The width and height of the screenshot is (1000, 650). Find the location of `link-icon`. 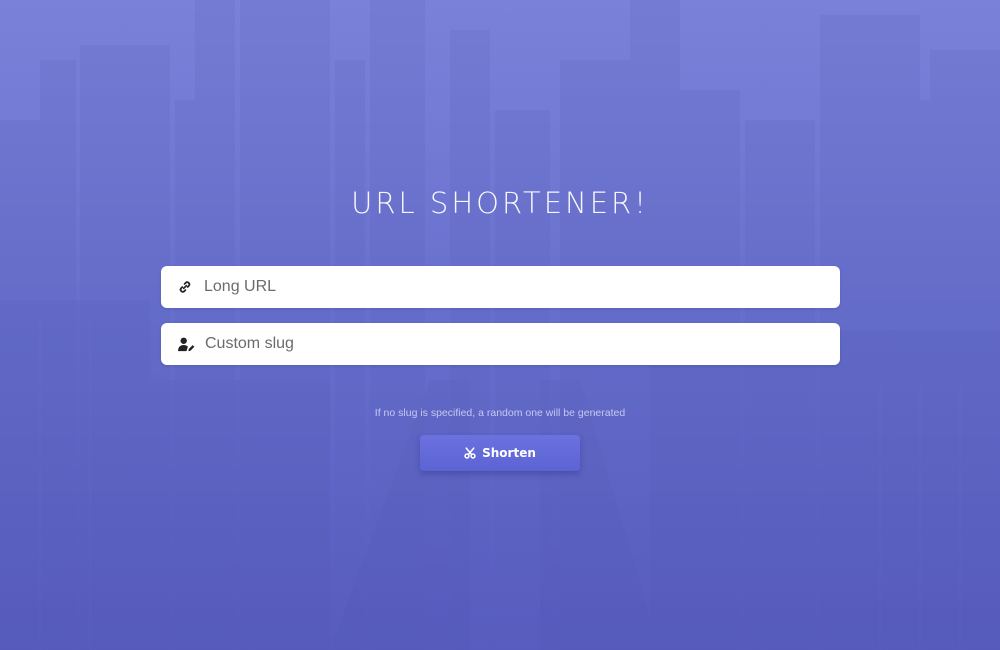

link-icon is located at coordinates (185, 287).